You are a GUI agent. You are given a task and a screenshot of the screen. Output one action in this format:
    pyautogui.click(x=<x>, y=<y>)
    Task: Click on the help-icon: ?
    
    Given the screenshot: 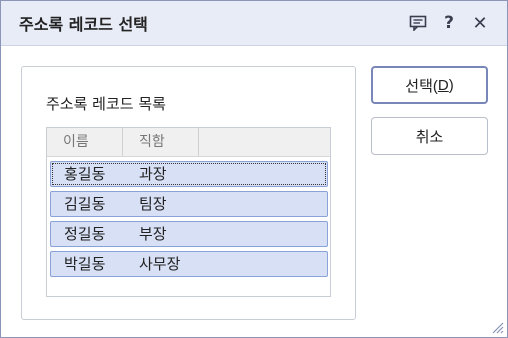 What is the action you would take?
    pyautogui.click(x=449, y=23)
    